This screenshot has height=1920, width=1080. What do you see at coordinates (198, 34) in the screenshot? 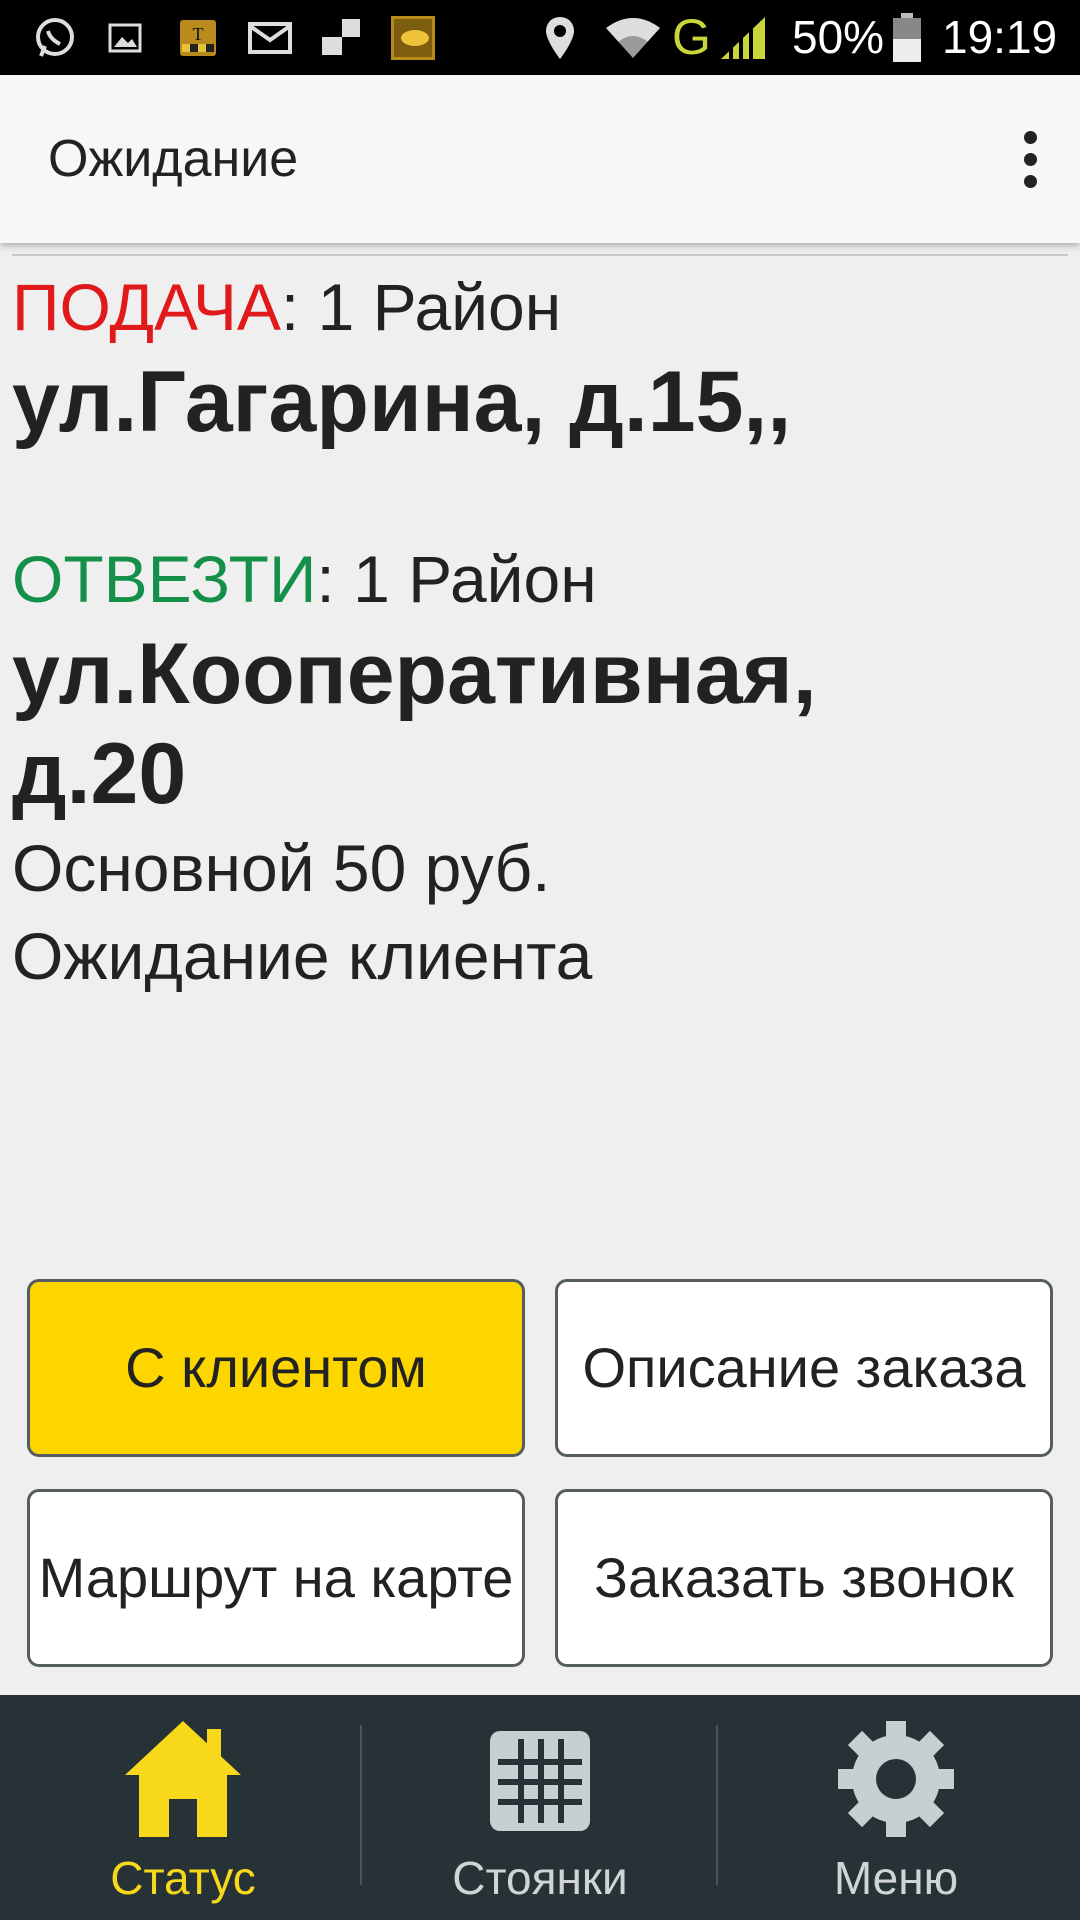
I see `svg-text: T` at bounding box center [198, 34].